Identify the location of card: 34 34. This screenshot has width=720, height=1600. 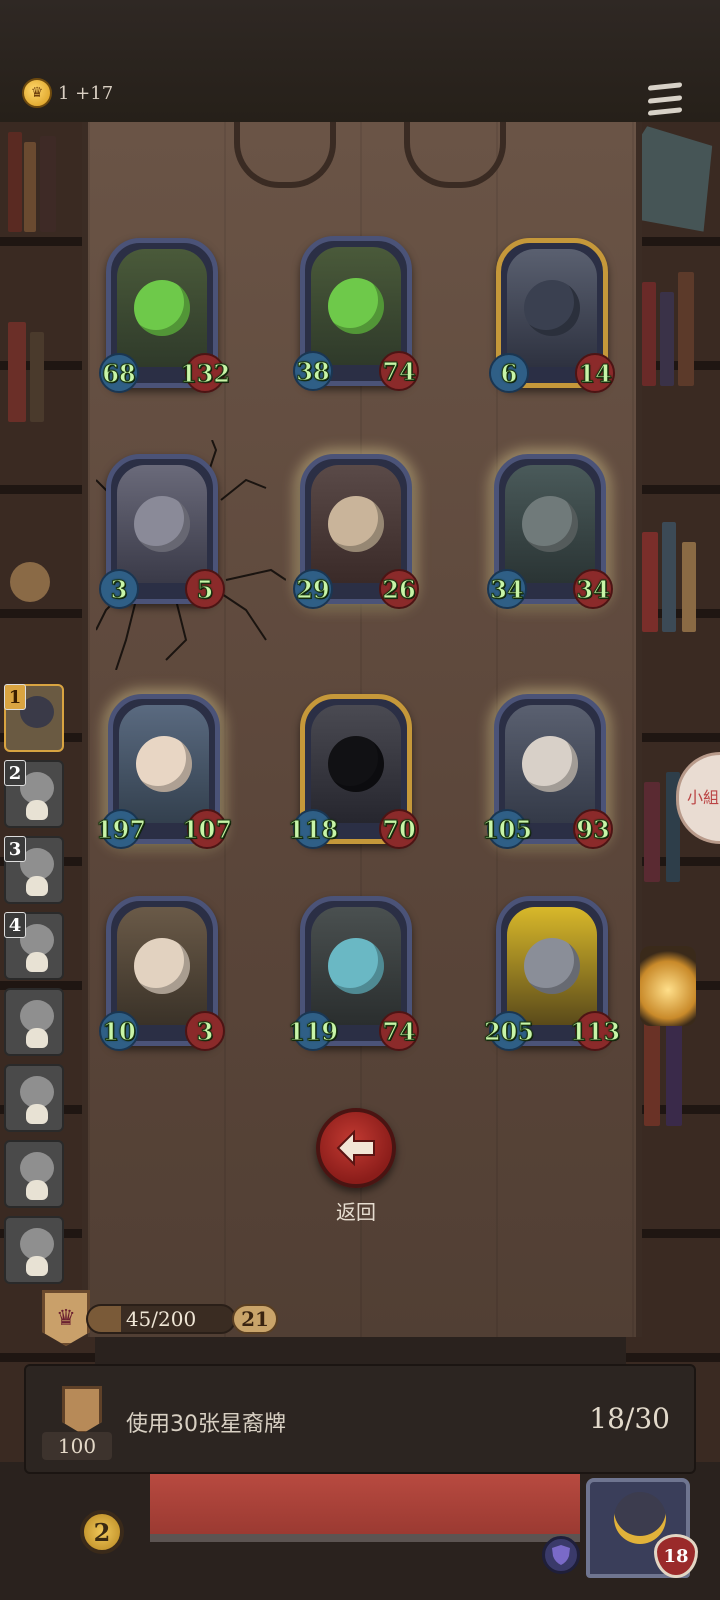
(550, 531).